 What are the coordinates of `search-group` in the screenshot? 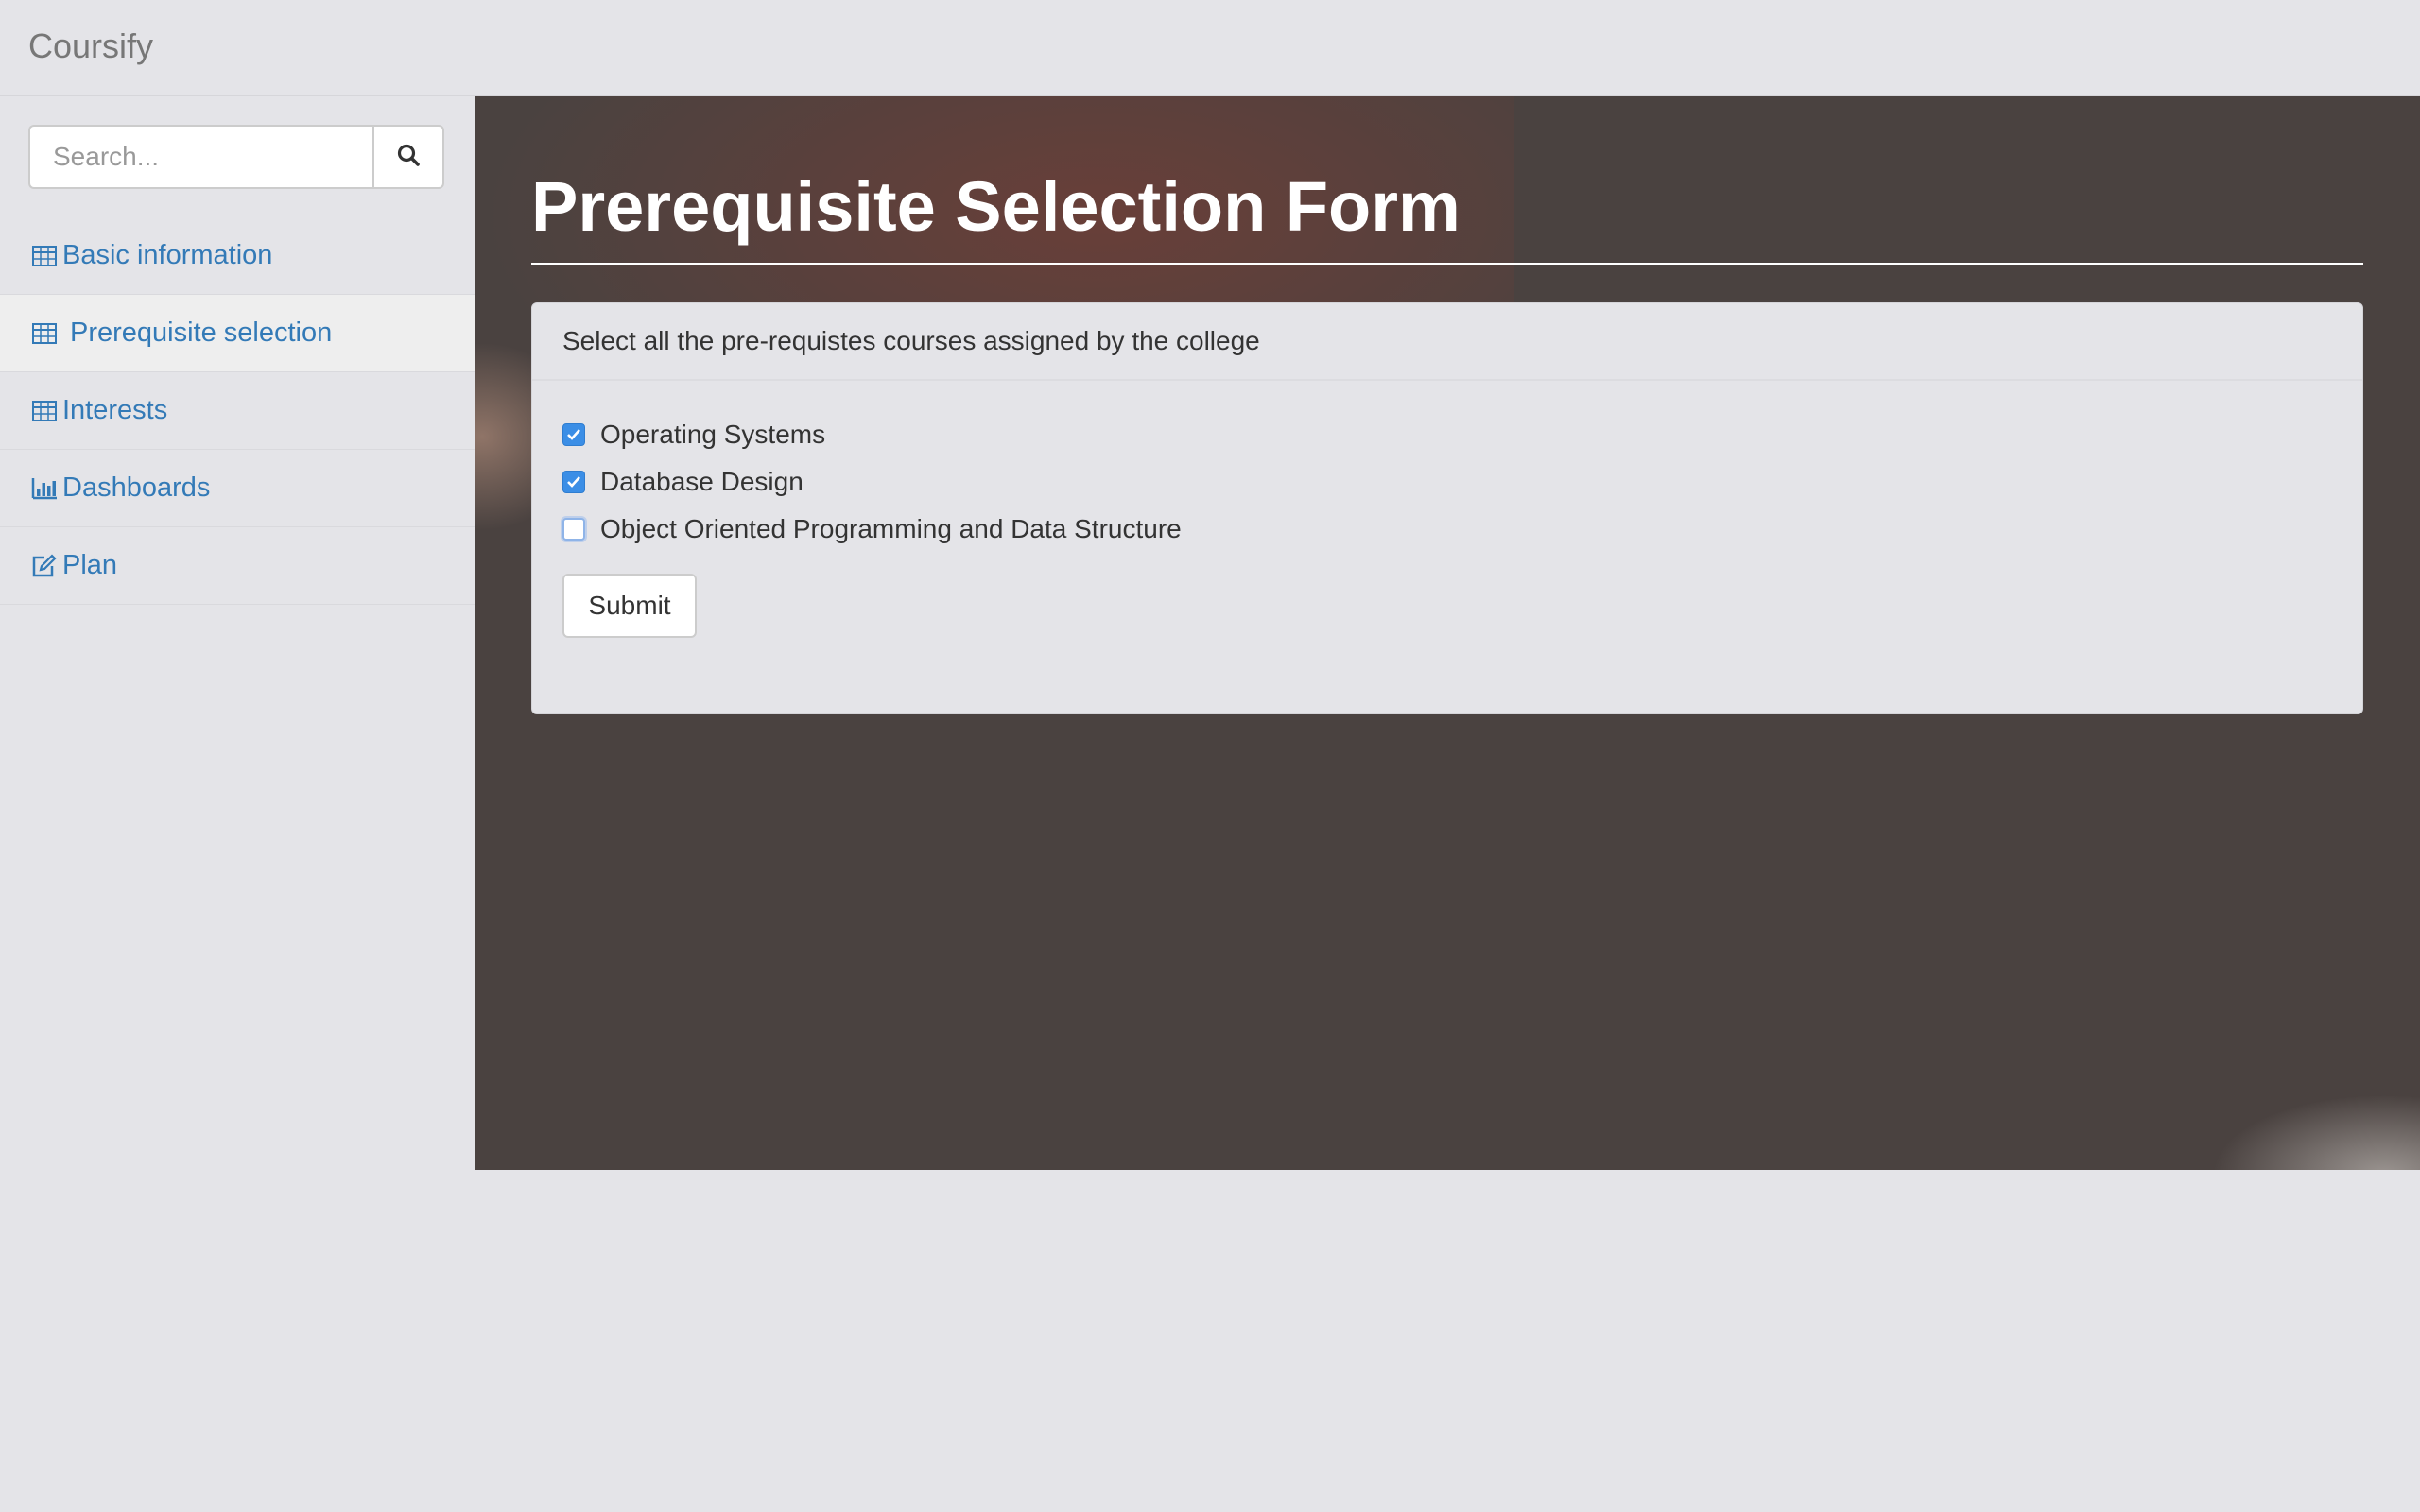 It's located at (236, 158).